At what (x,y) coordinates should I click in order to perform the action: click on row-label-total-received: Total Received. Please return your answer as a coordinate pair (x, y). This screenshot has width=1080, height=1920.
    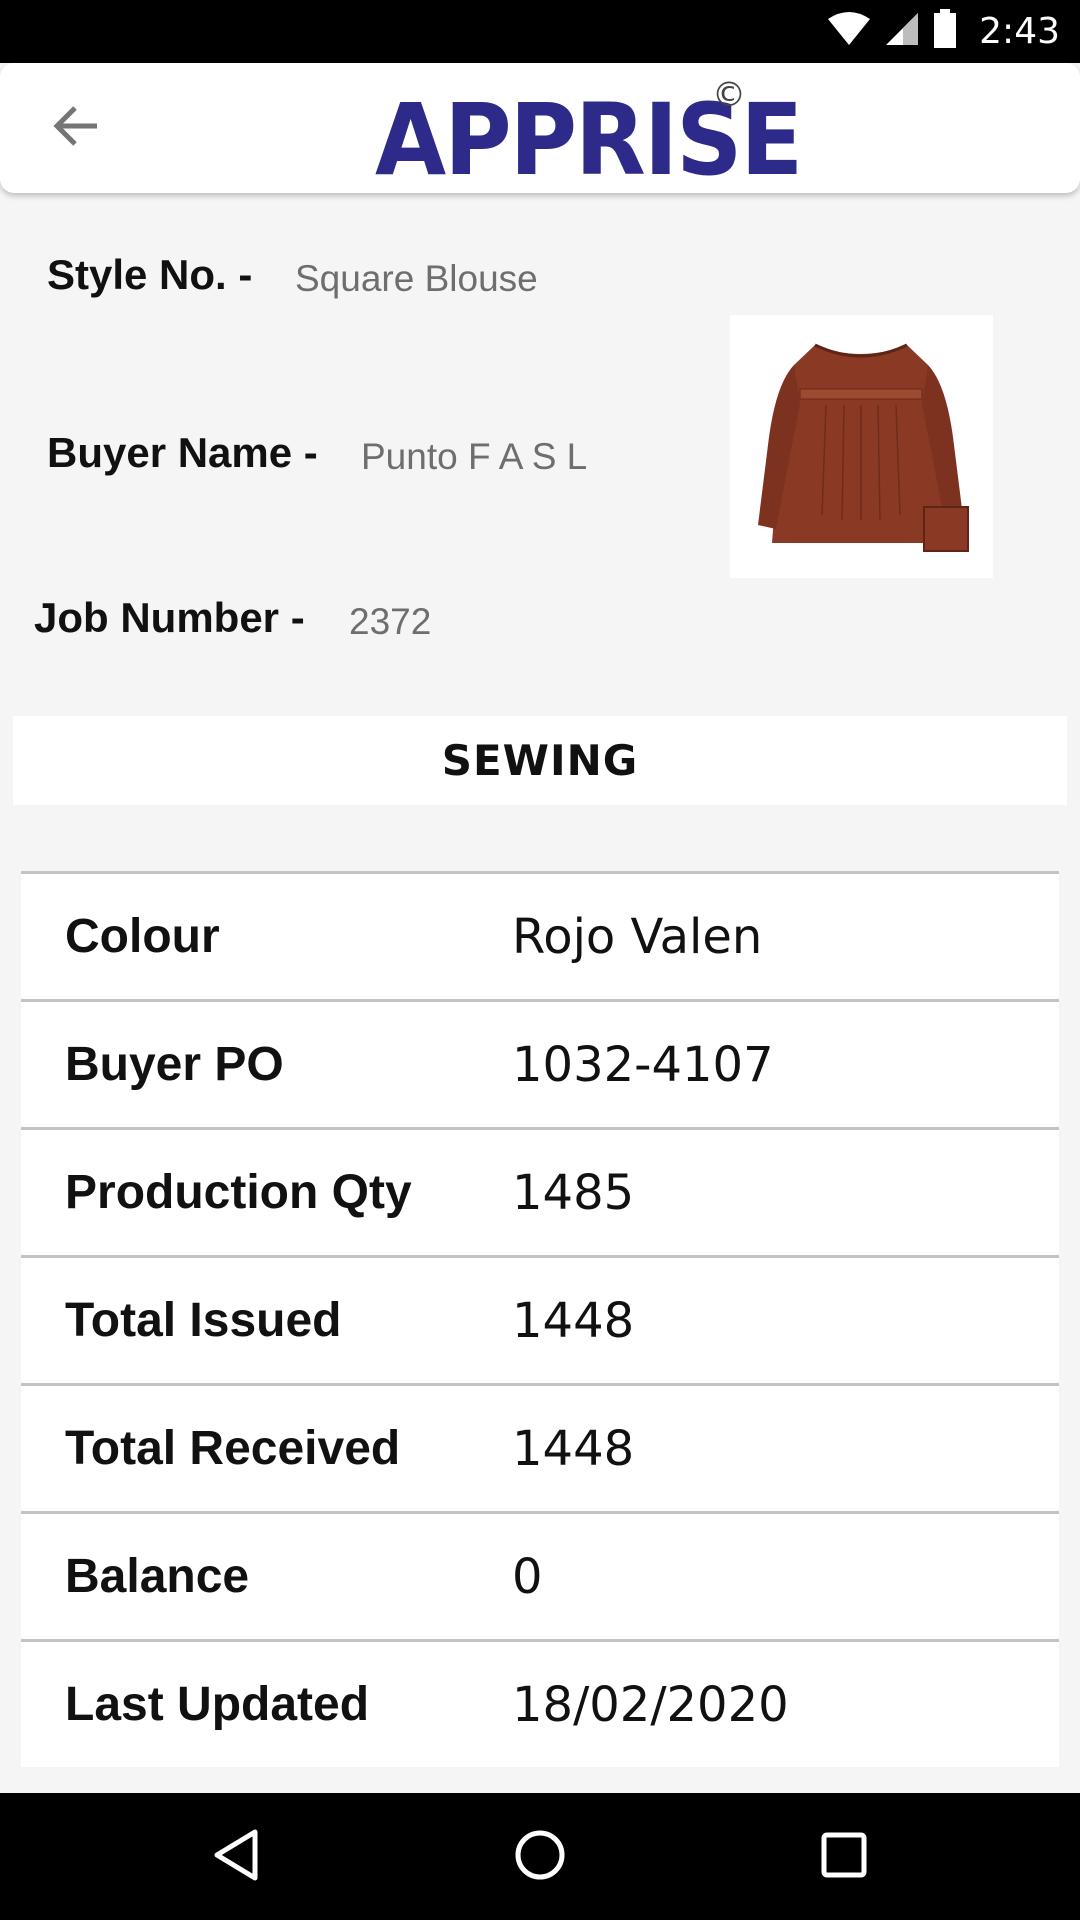
    Looking at the image, I should click on (233, 1448).